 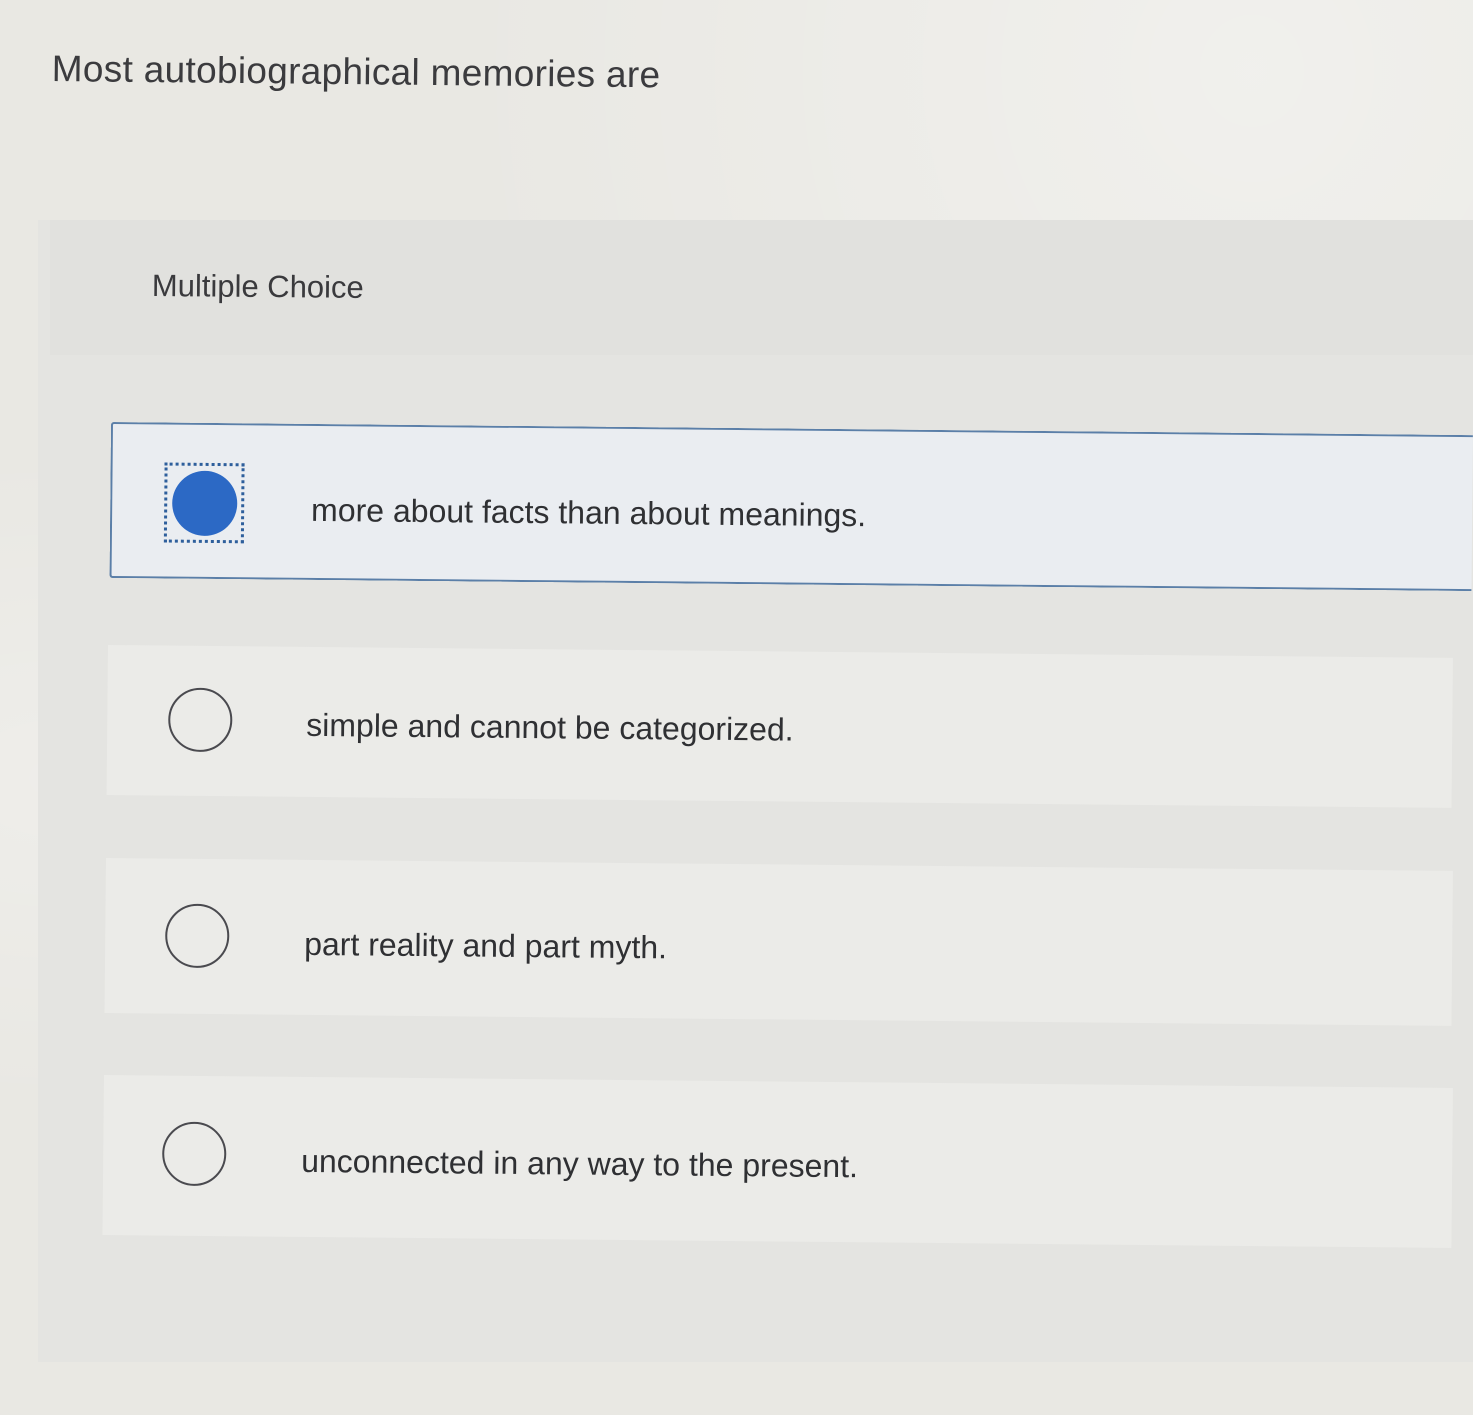 What do you see at coordinates (550, 727) in the screenshot?
I see `answer-option-label: simple and cannot be categorized.` at bounding box center [550, 727].